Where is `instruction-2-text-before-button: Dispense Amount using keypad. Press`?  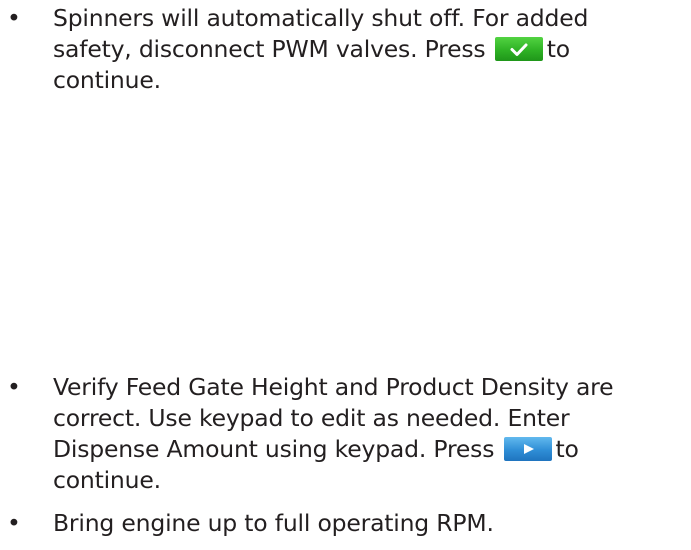
instruction-2-text-before-button: Dispense Amount using keypad. Press is located at coordinates (274, 449).